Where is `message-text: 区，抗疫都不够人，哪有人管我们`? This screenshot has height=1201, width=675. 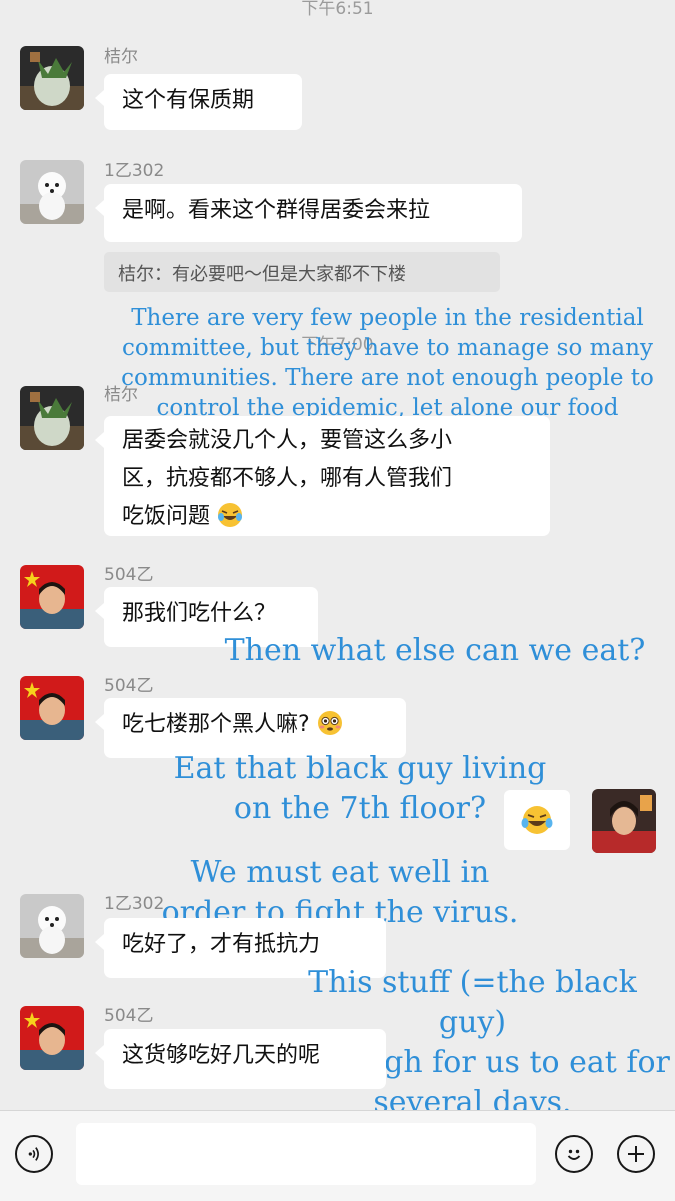
message-text: 区，抗疫都不够人，哪有人管我们 is located at coordinates (287, 478).